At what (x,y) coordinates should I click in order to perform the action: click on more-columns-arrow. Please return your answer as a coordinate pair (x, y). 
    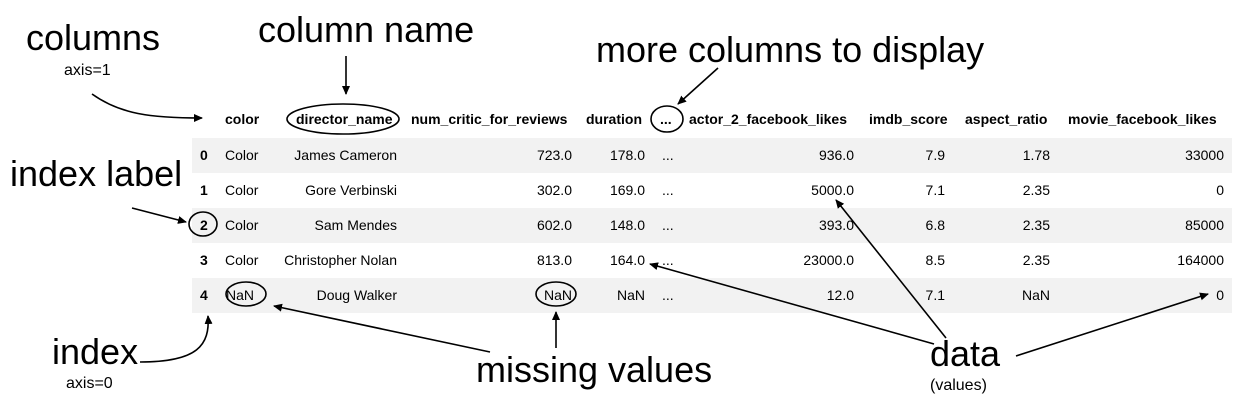
    Looking at the image, I should click on (698, 86).